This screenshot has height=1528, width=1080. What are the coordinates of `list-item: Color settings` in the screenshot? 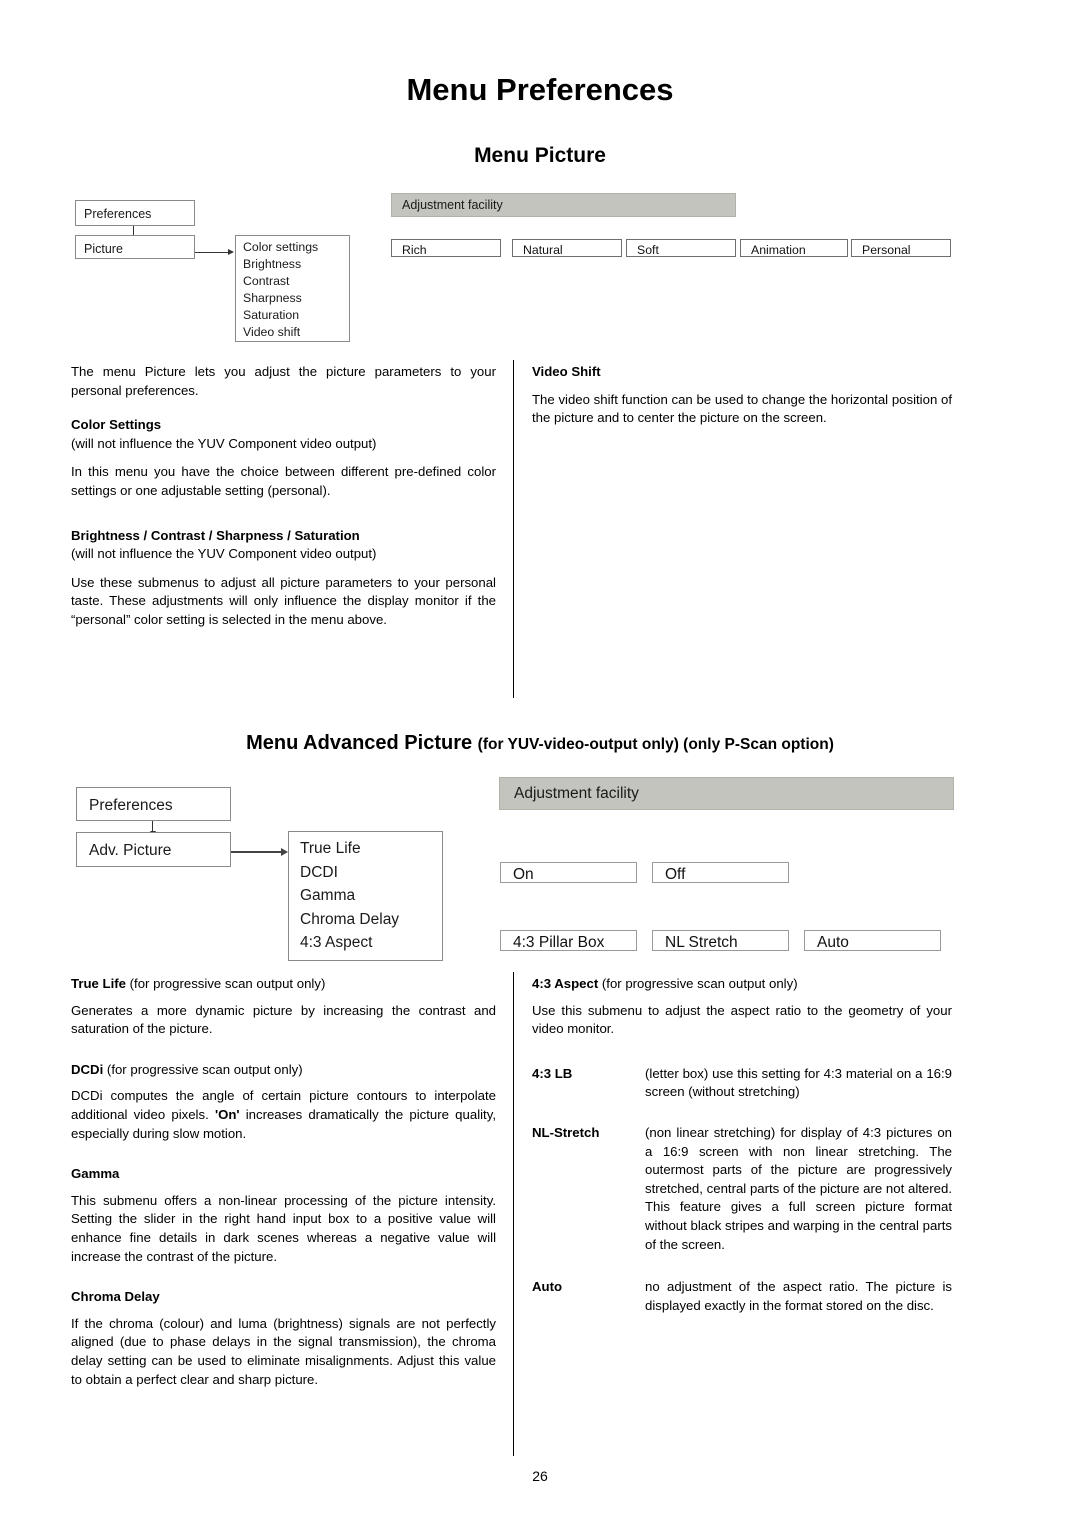 It's located at (292, 247).